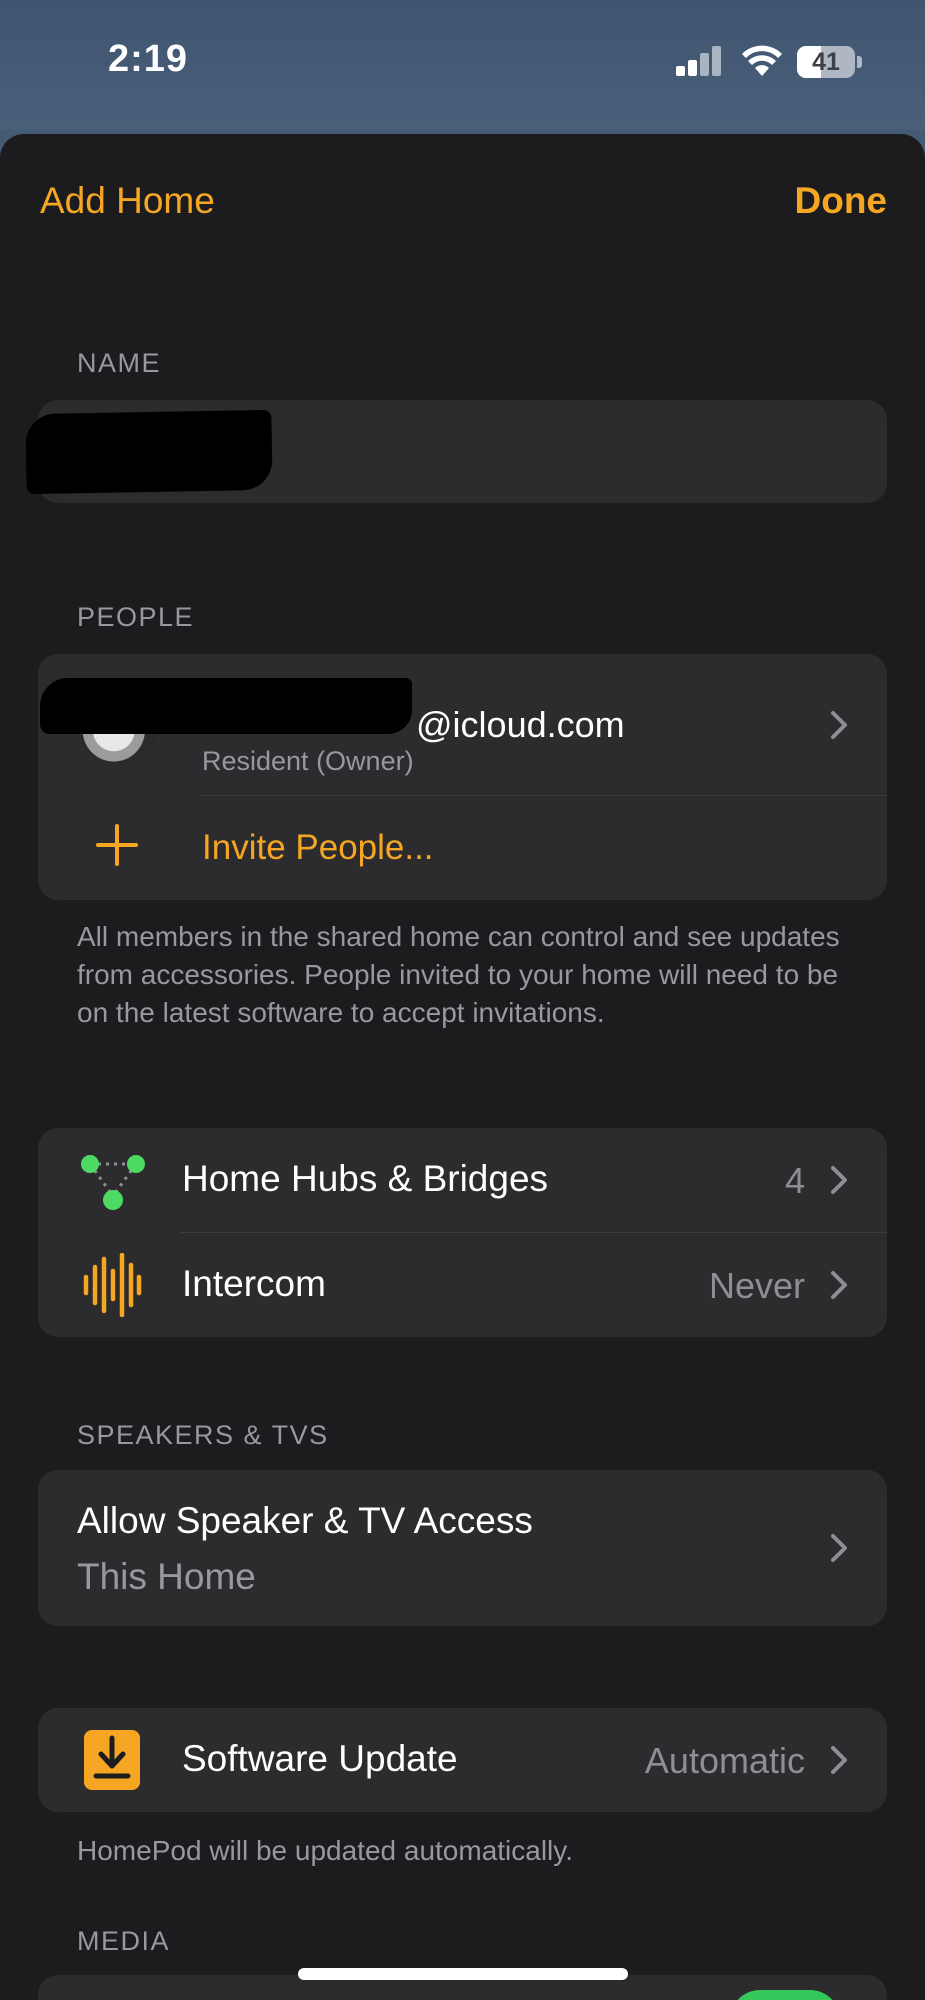 The height and width of the screenshot is (2000, 925). I want to click on speaker-access-title: Allow Speaker & TV Access, so click(305, 1520).